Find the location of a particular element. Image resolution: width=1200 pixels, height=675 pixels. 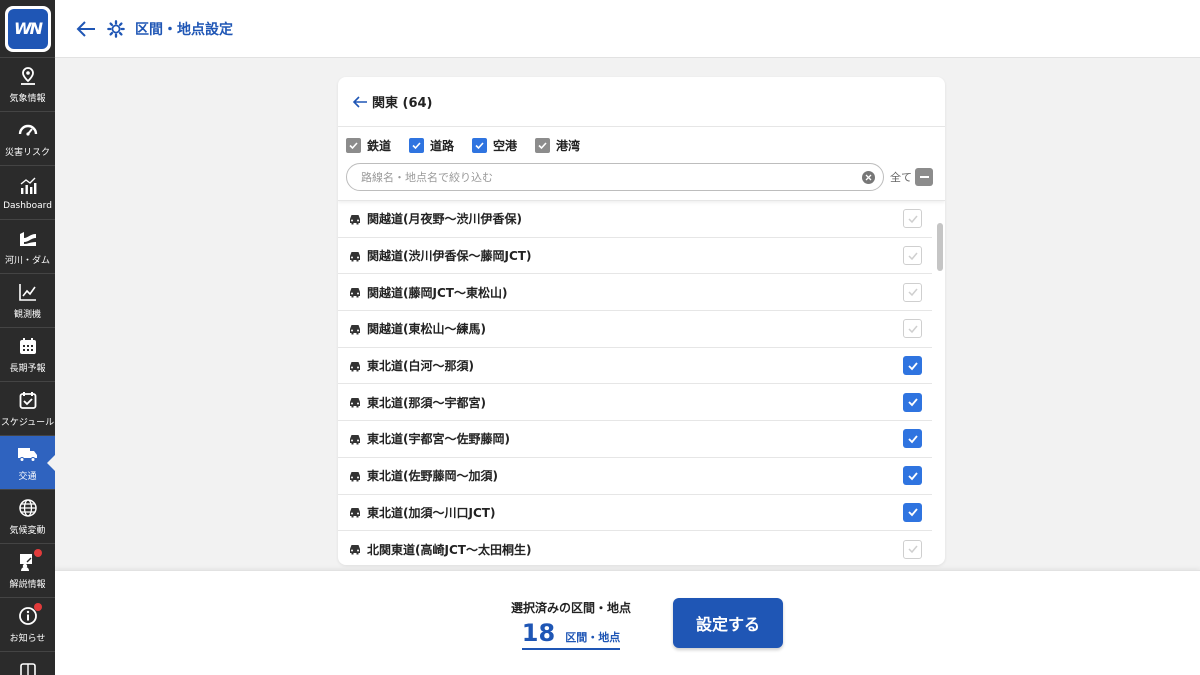

category-road: 道路 is located at coordinates (431, 145).